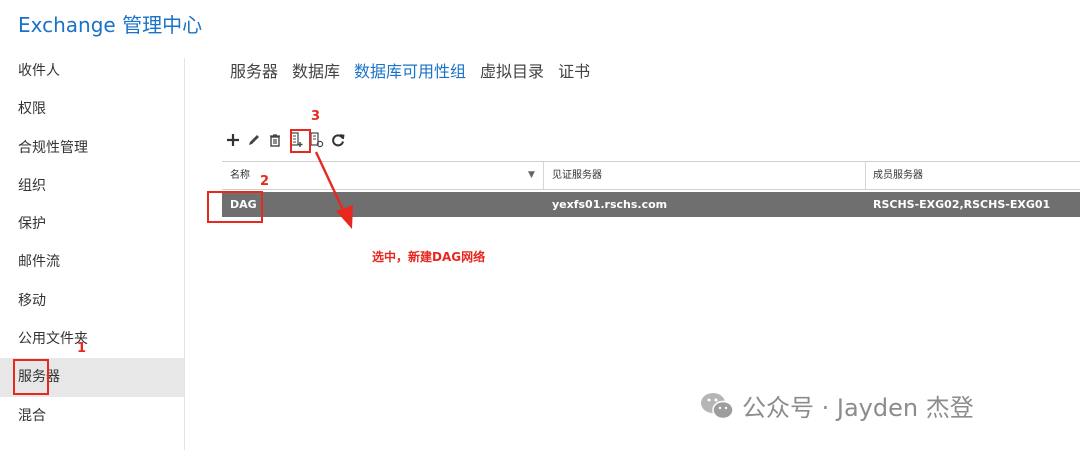  Describe the element at coordinates (333, 190) in the screenshot. I see `annotation-arrow` at that location.